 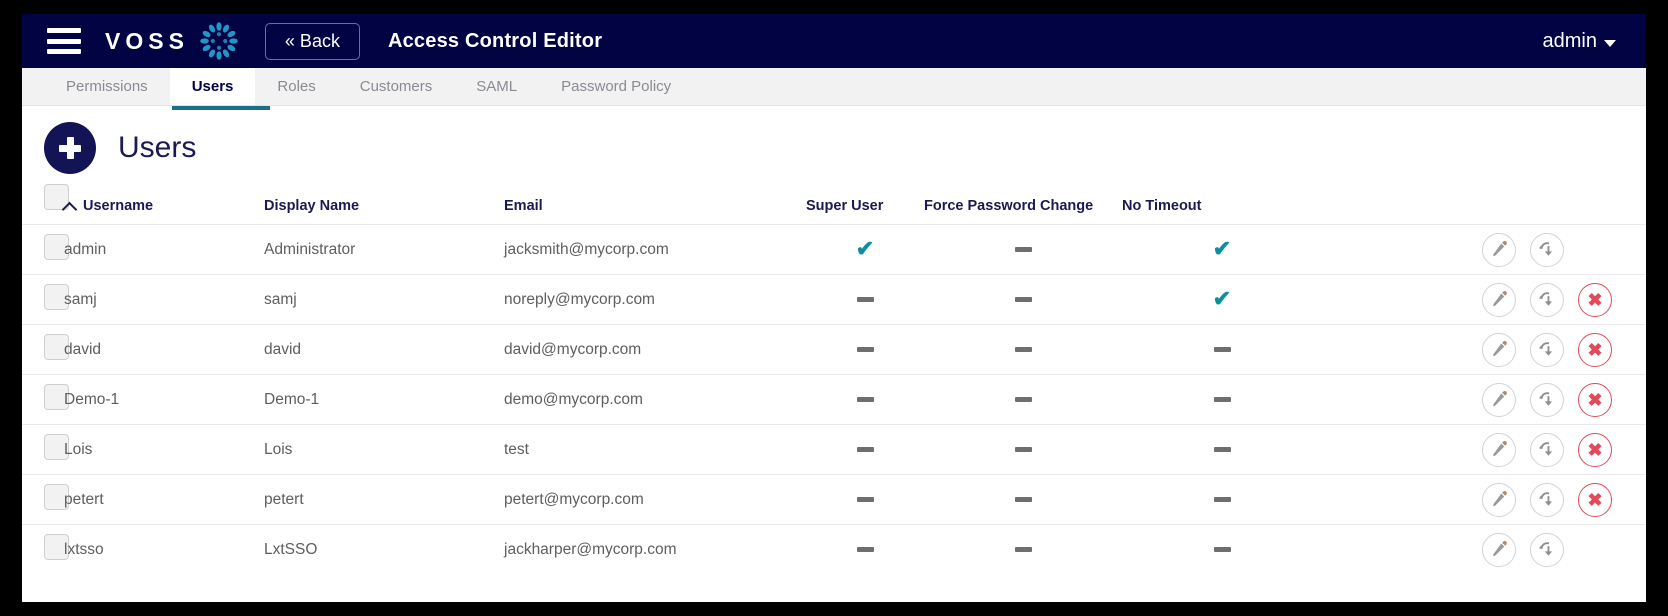 What do you see at coordinates (107, 86) in the screenshot?
I see `tab-permissions: Permissions` at bounding box center [107, 86].